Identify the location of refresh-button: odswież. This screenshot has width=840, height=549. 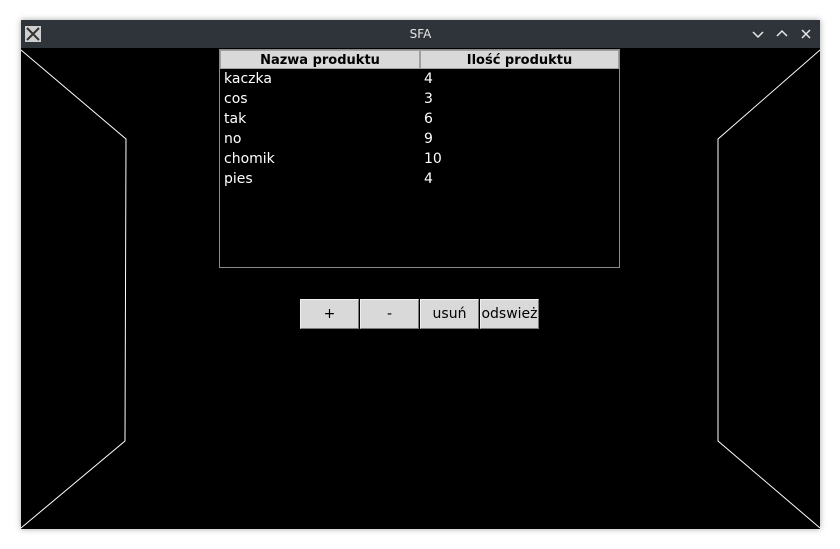
(509, 314).